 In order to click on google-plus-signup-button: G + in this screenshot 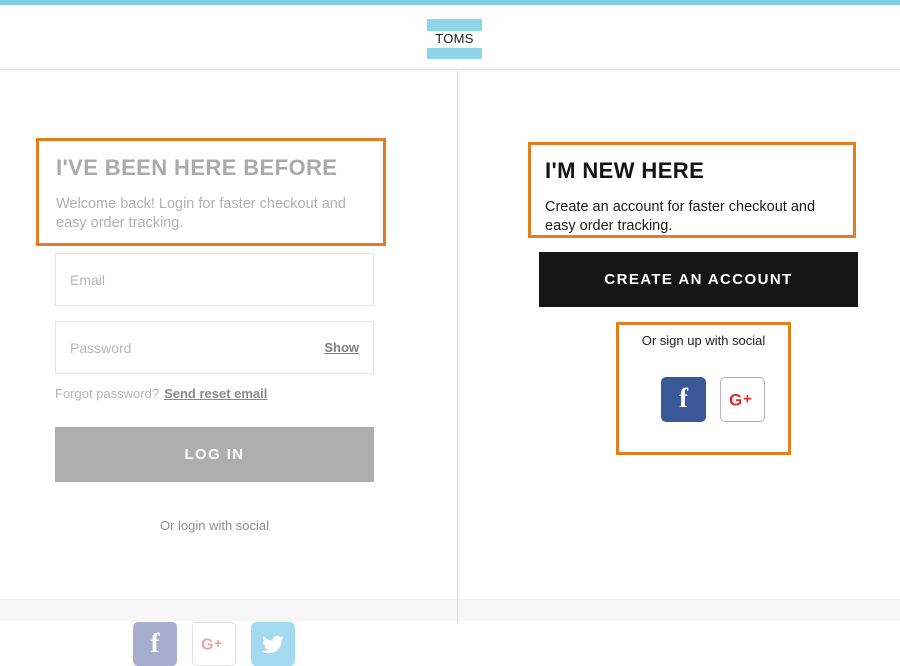, I will do `click(742, 399)`.